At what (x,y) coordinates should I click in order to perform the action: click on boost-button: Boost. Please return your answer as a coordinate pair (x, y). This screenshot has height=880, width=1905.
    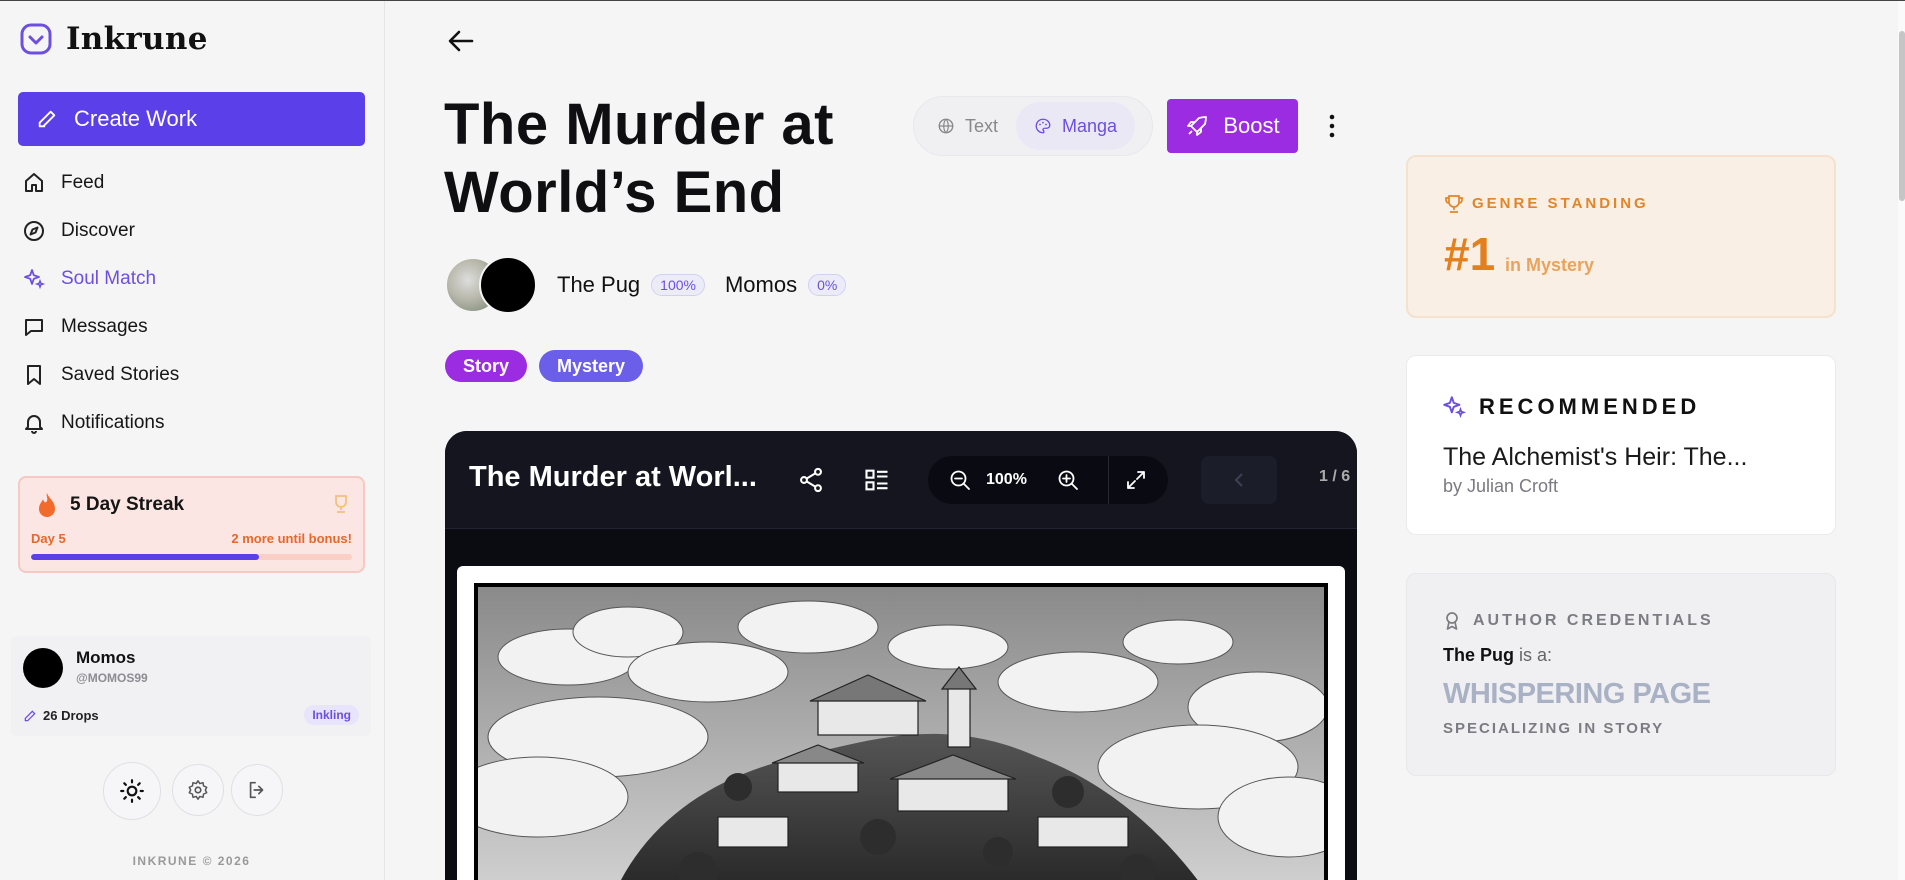
    Looking at the image, I should click on (1232, 126).